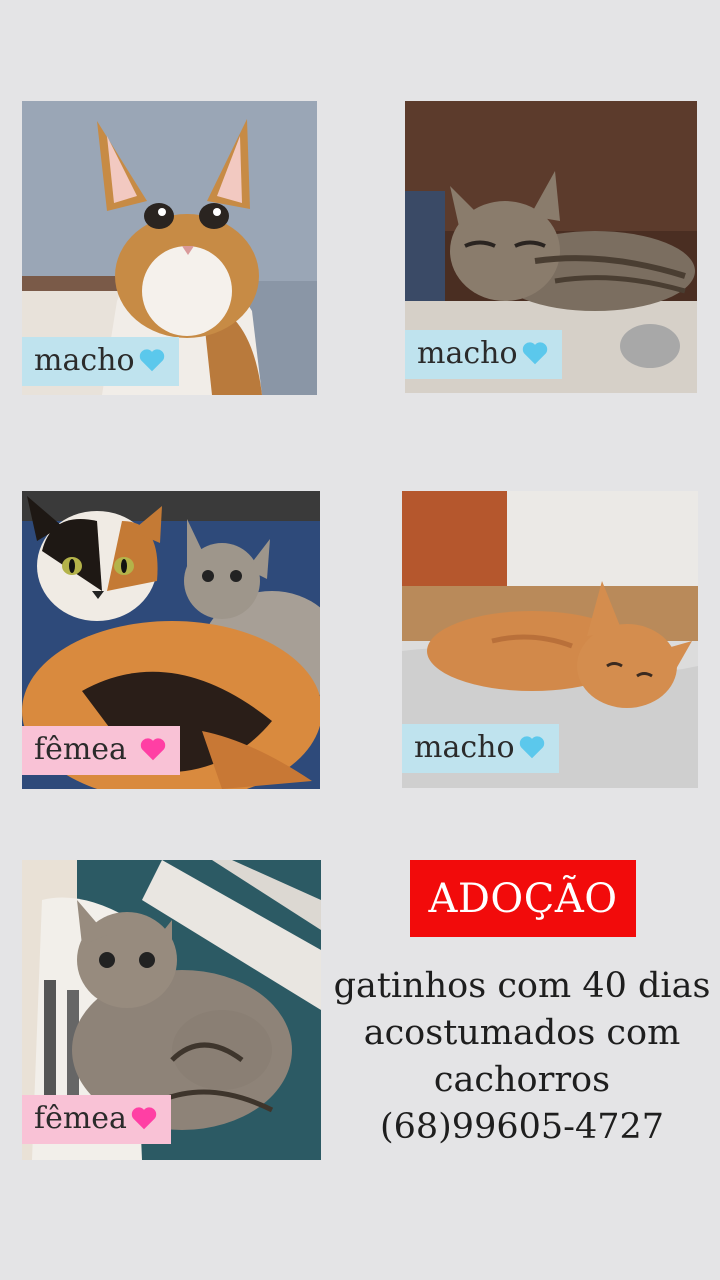  What do you see at coordinates (171, 640) in the screenshot?
I see `kitten-photo-3: fêmea` at bounding box center [171, 640].